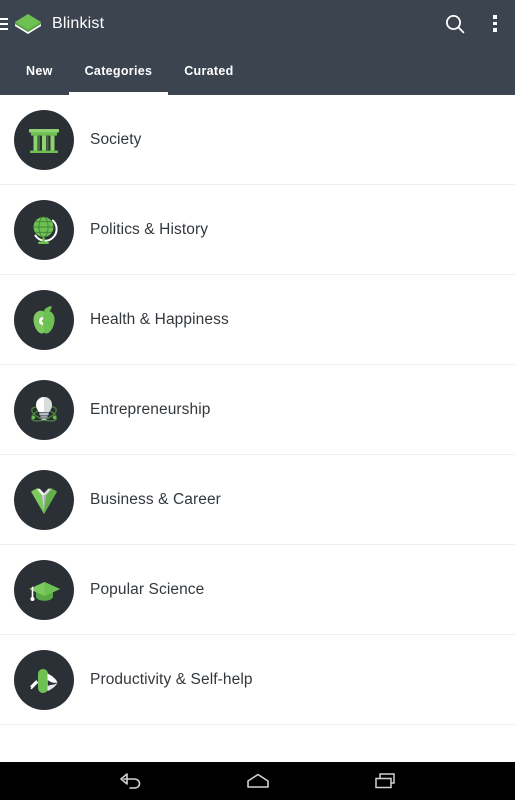 The height and width of the screenshot is (800, 515). I want to click on graduation-cap-icon, so click(44, 590).